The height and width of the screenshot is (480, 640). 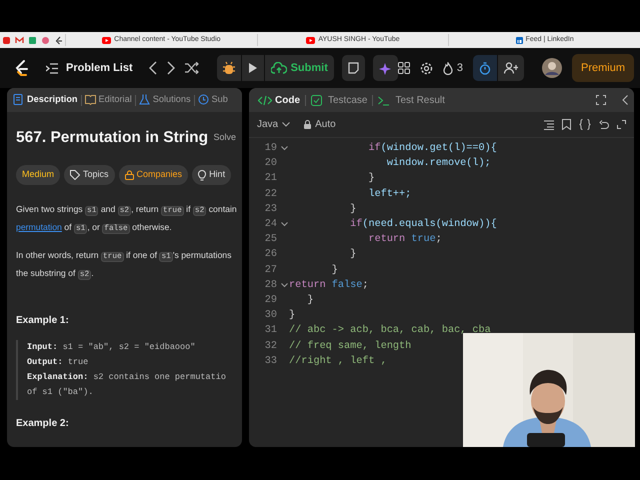 I want to click on bug-icon, so click(x=228, y=68).